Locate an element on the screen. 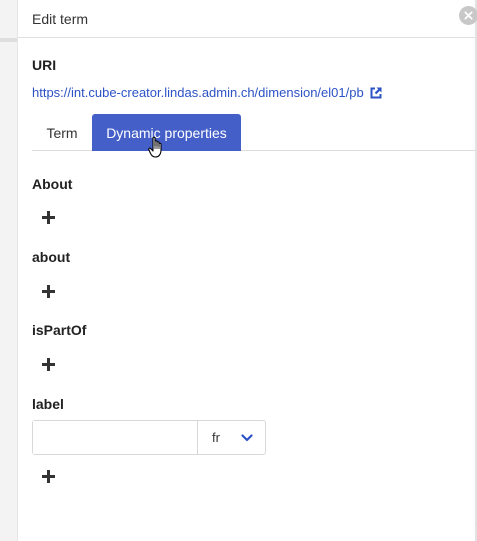  external-link-icon is located at coordinates (376, 92).